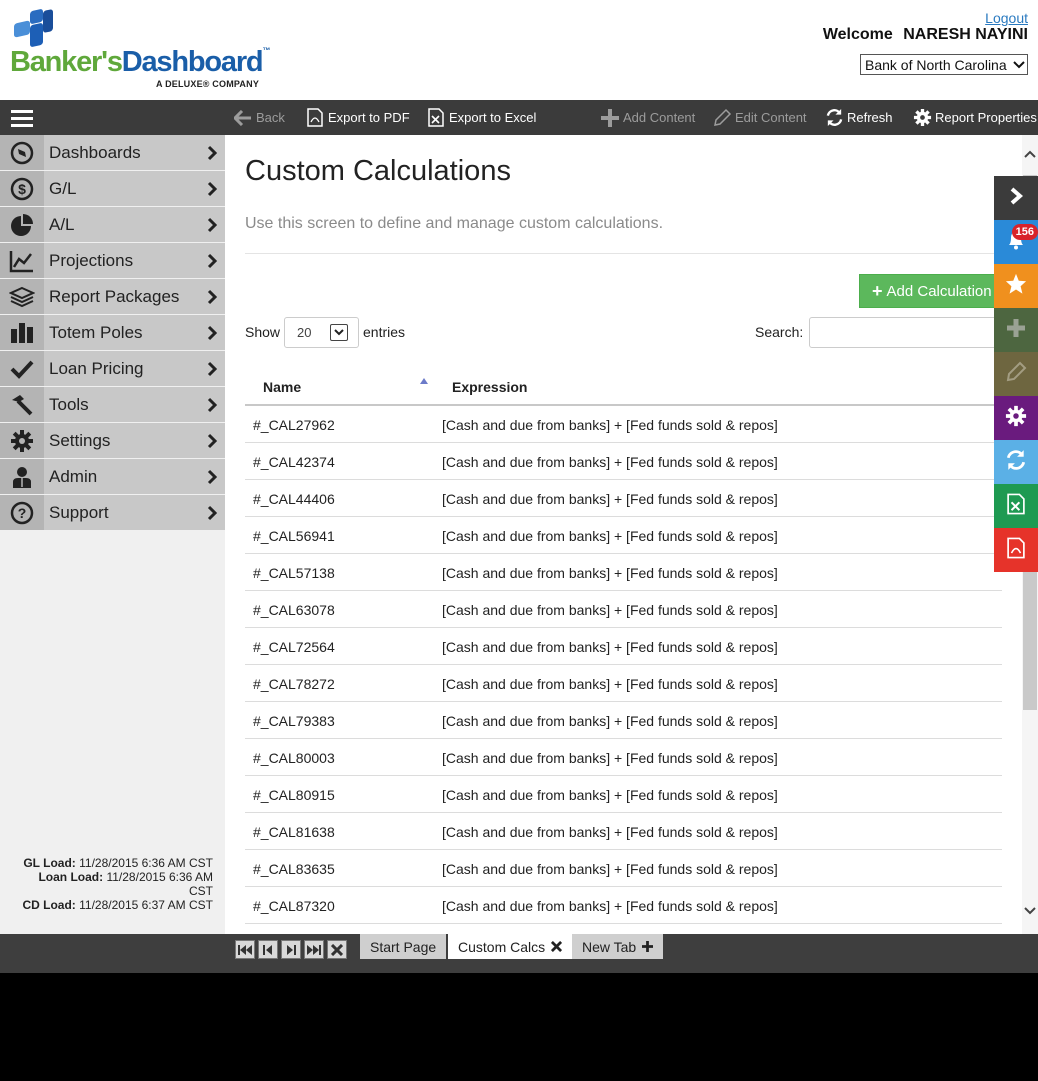 The image size is (1038, 1081). I want to click on arrow-left-icon, so click(243, 118).